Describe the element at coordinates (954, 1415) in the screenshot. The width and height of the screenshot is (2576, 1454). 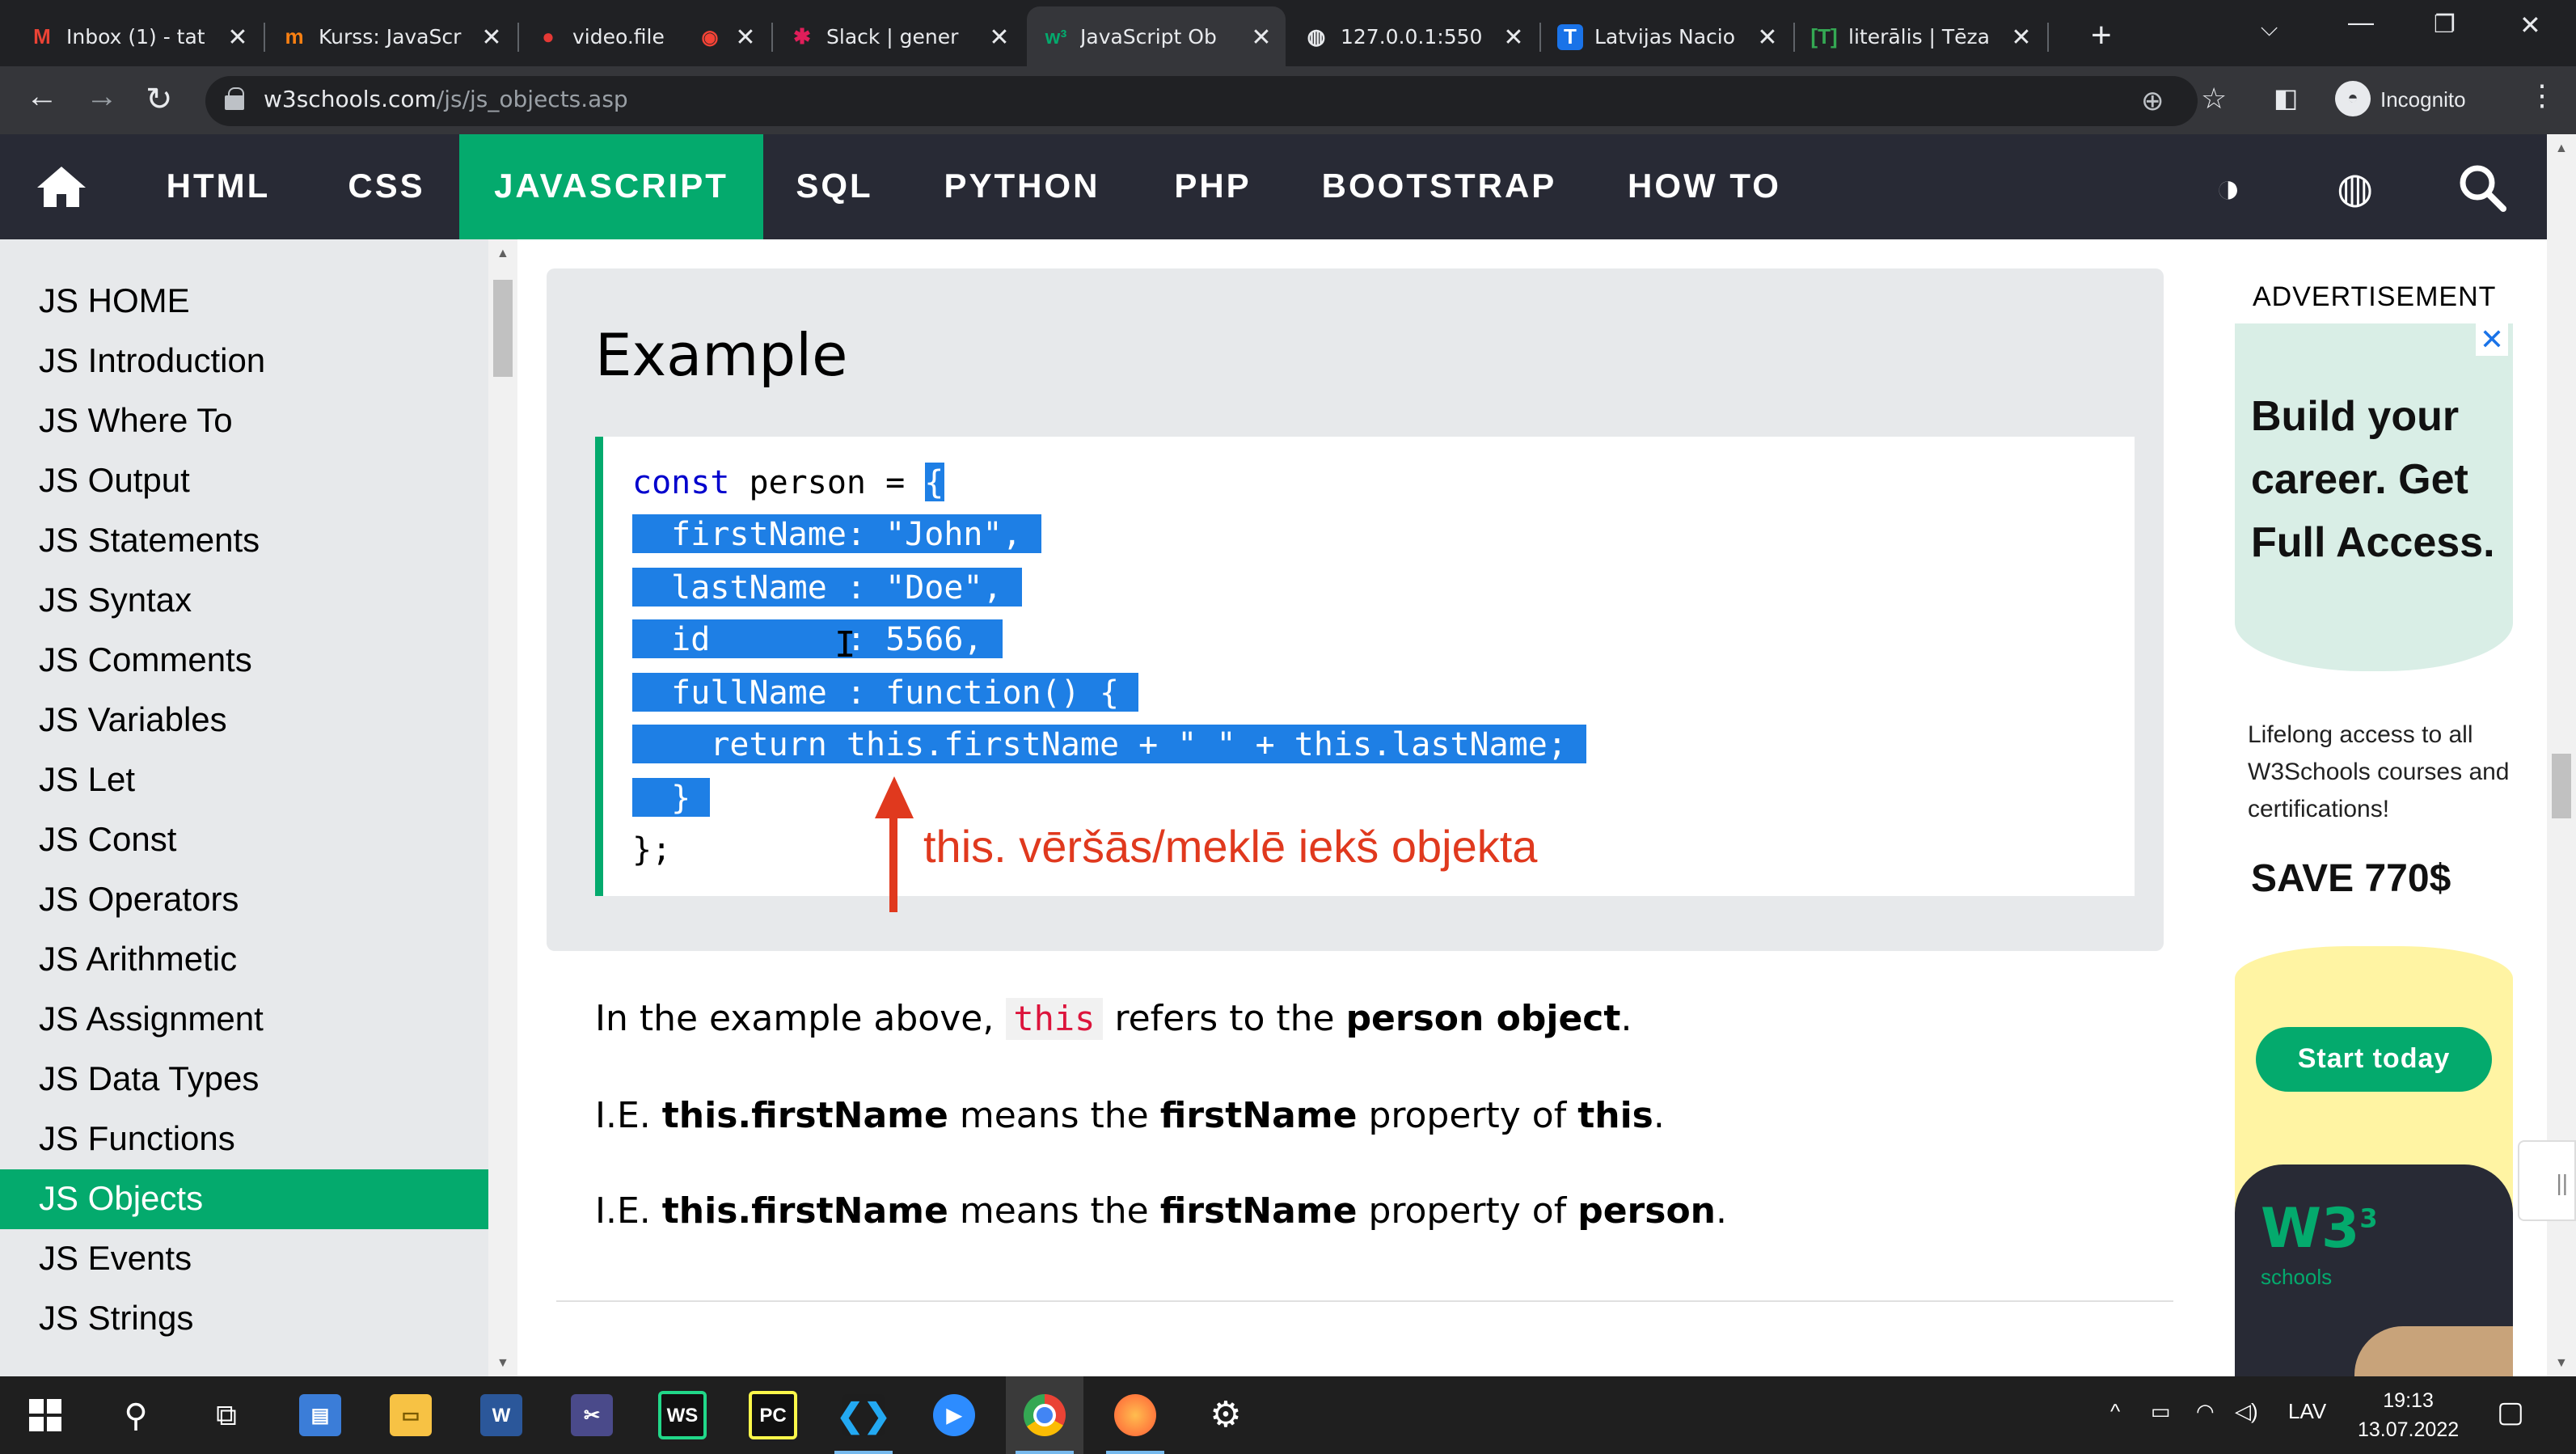
I see `taskbar-app-zoom: ▶` at that location.